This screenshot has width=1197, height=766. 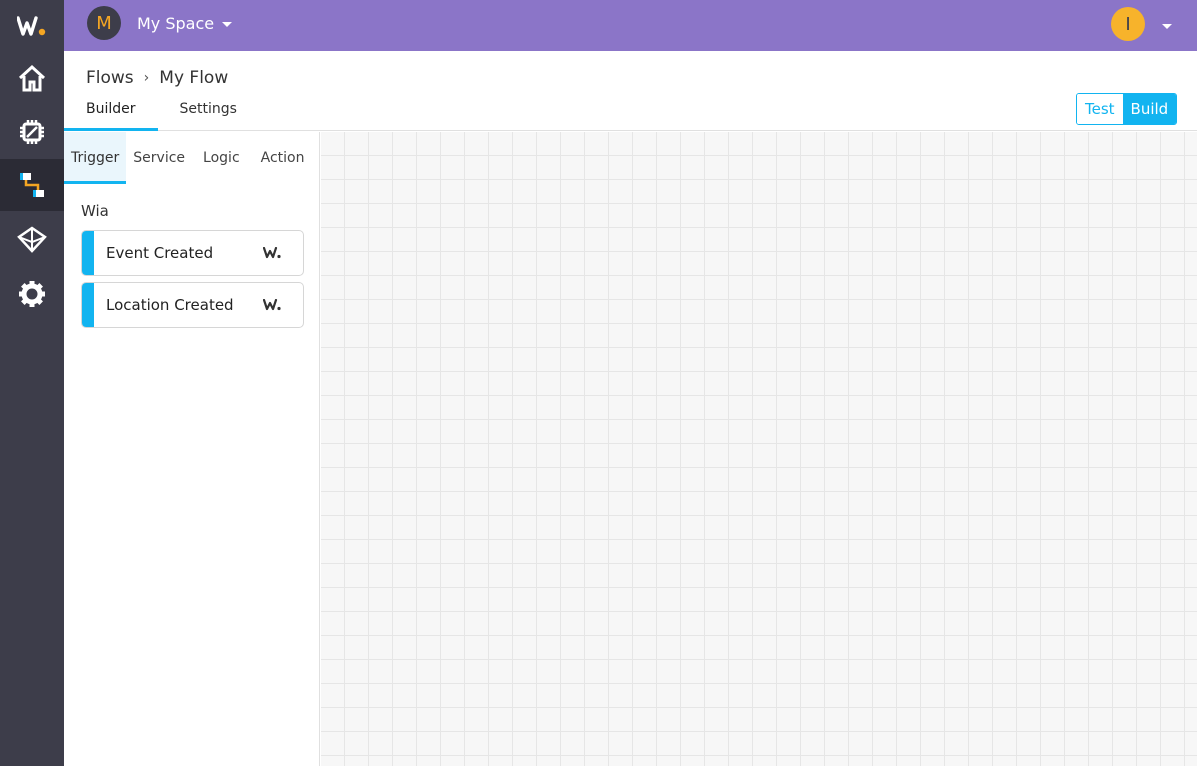 What do you see at coordinates (160, 253) in the screenshot?
I see `node-label: Event Created` at bounding box center [160, 253].